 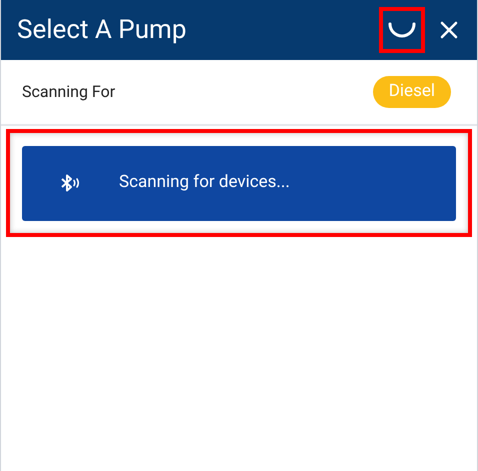 What do you see at coordinates (69, 92) in the screenshot?
I see `filter-label: Scanning For` at bounding box center [69, 92].